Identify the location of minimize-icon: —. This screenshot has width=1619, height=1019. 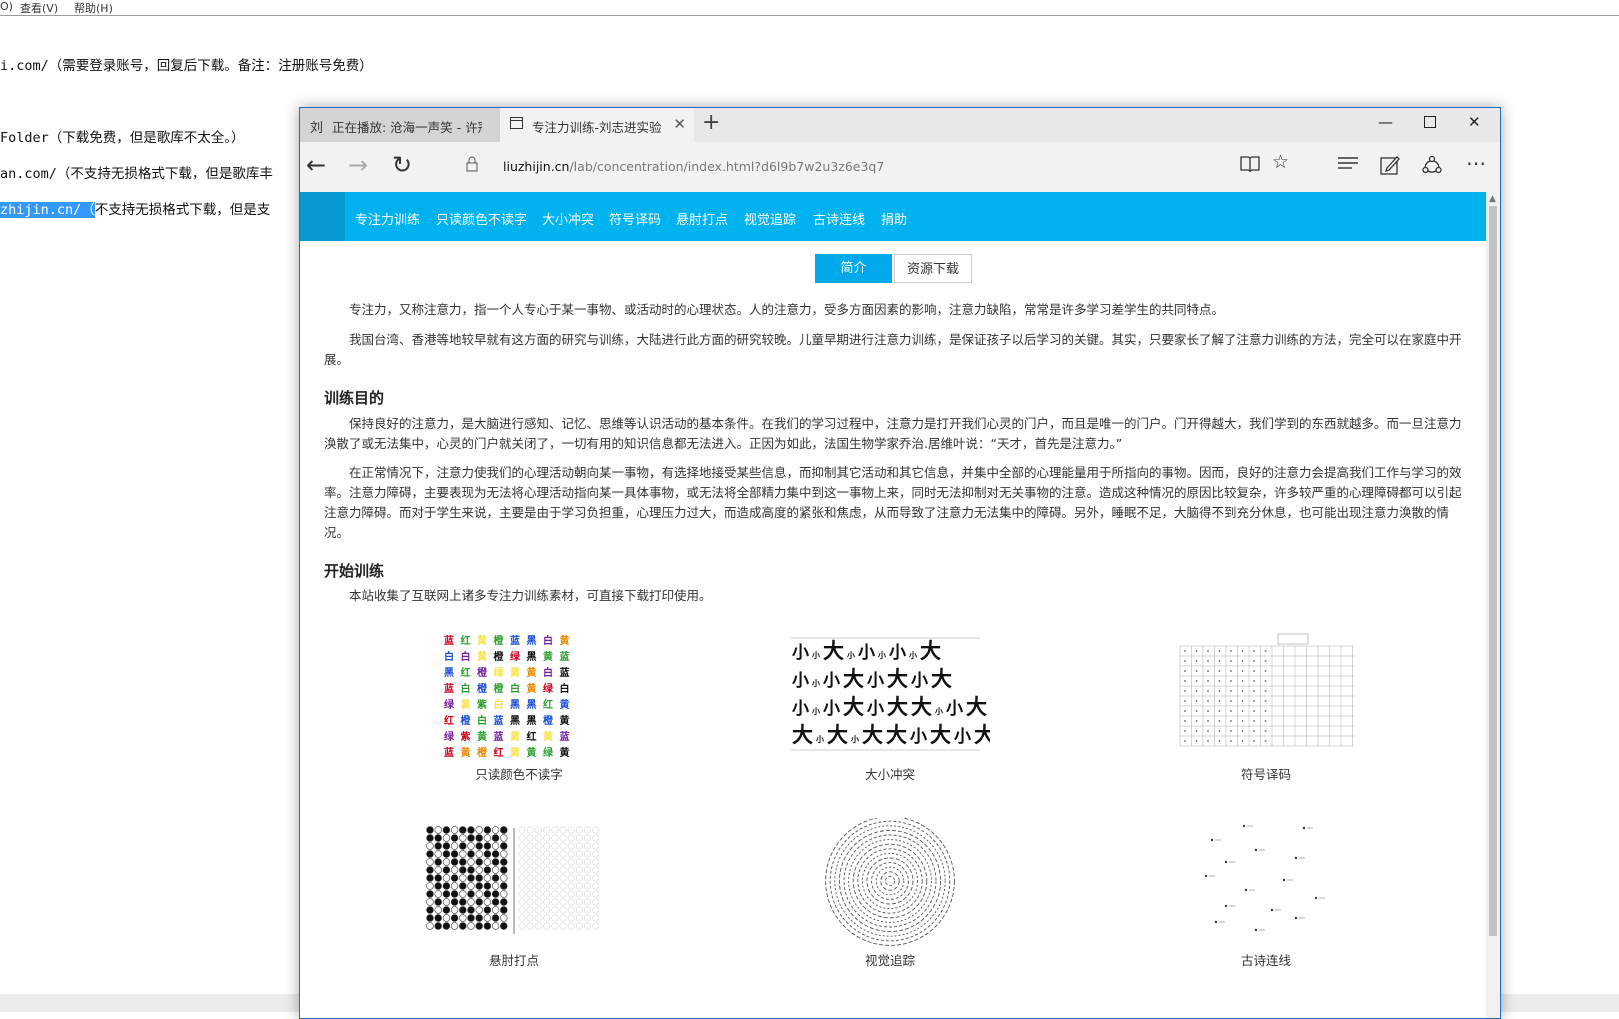
(1385, 122).